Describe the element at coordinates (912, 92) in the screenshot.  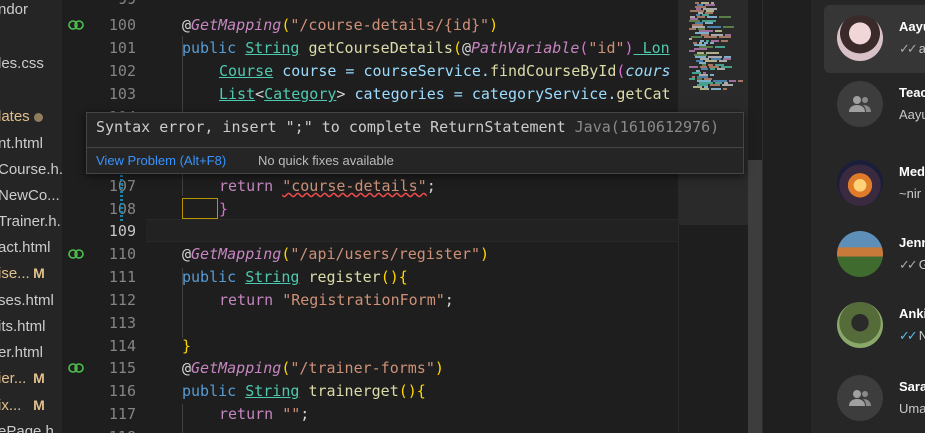
I see `chat-contact-name: Teac` at that location.